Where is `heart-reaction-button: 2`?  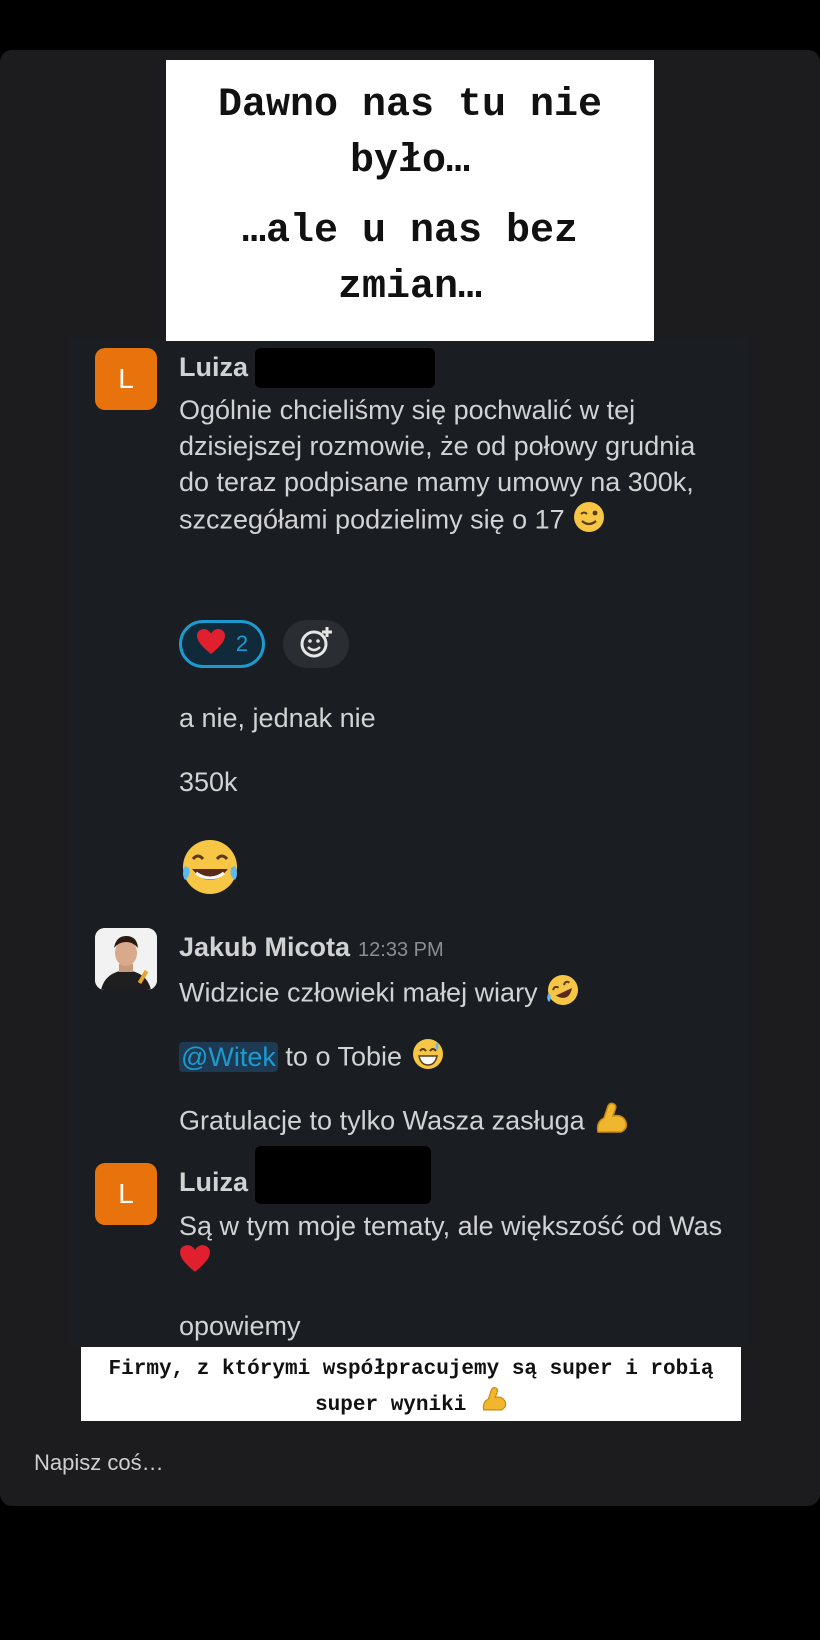 heart-reaction-button: 2 is located at coordinates (222, 644).